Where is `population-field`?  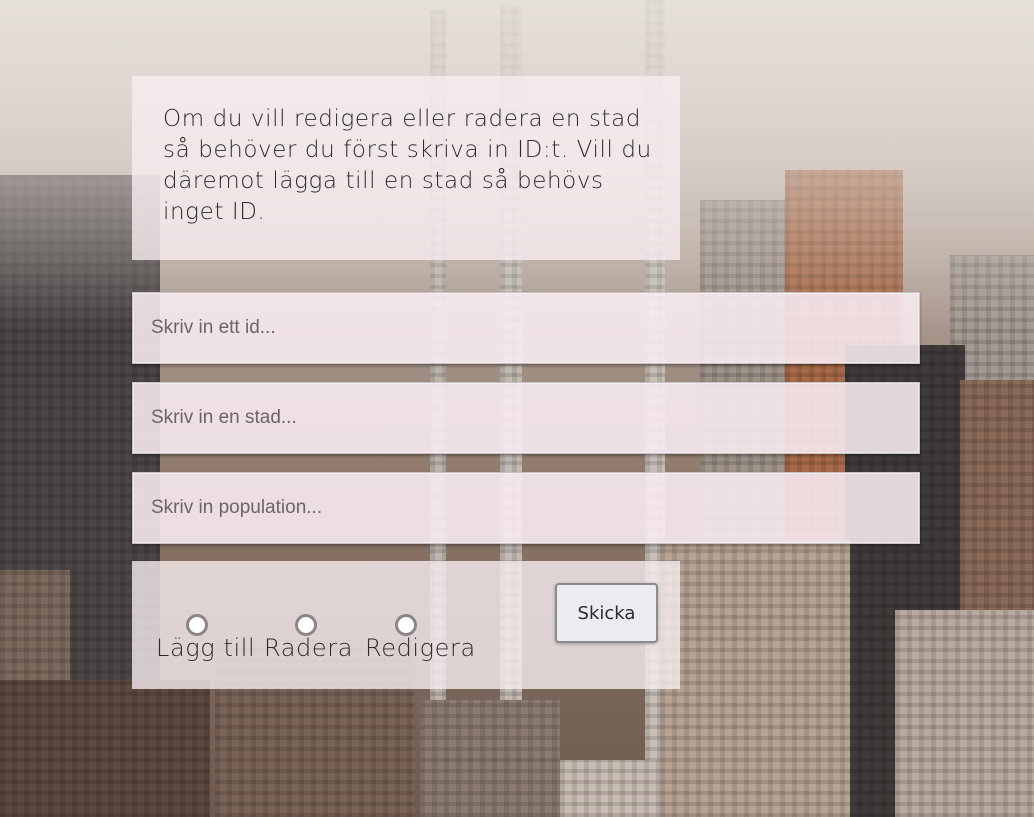 population-field is located at coordinates (526, 508).